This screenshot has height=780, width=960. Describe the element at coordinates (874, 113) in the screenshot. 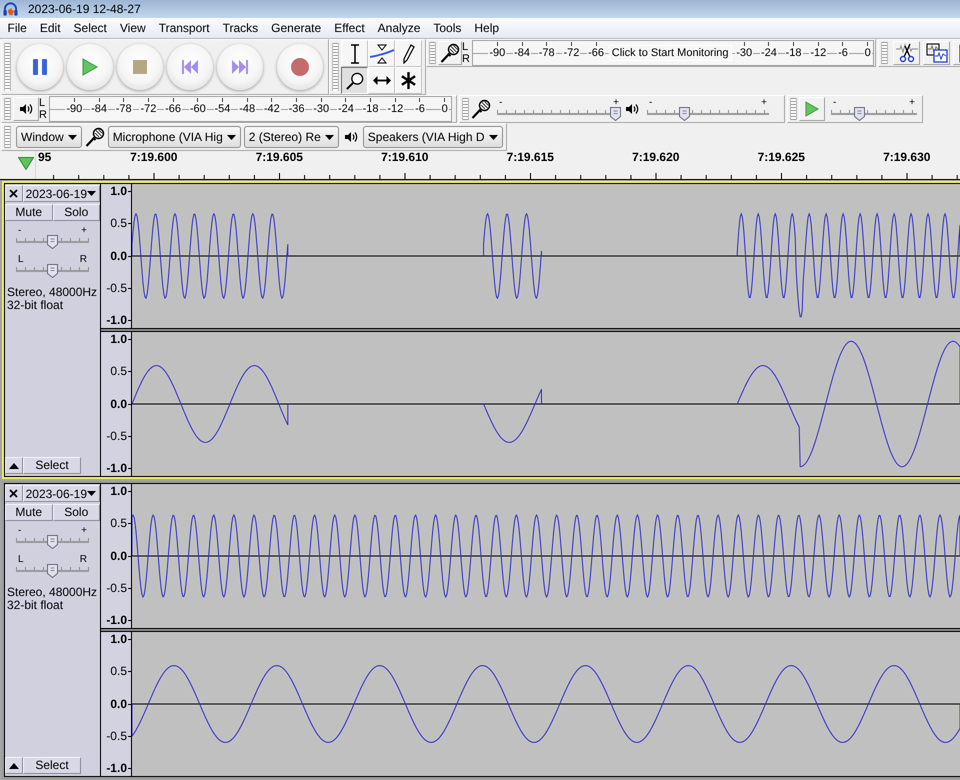

I see `playback-speed-slider` at that location.